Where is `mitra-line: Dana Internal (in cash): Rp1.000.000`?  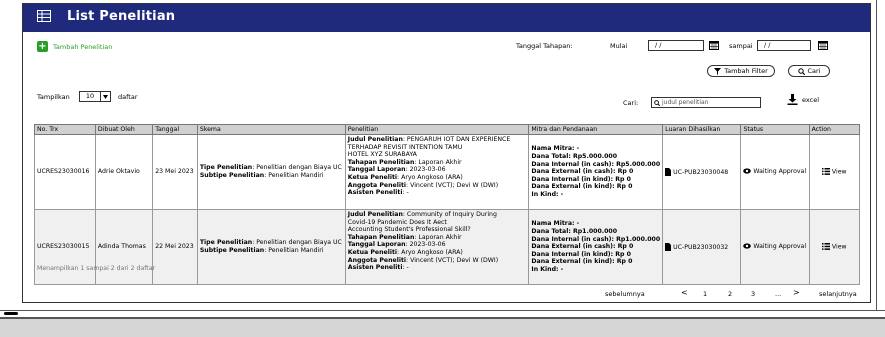
mitra-line: Dana Internal (in cash): Rp1.000.000 is located at coordinates (596, 239).